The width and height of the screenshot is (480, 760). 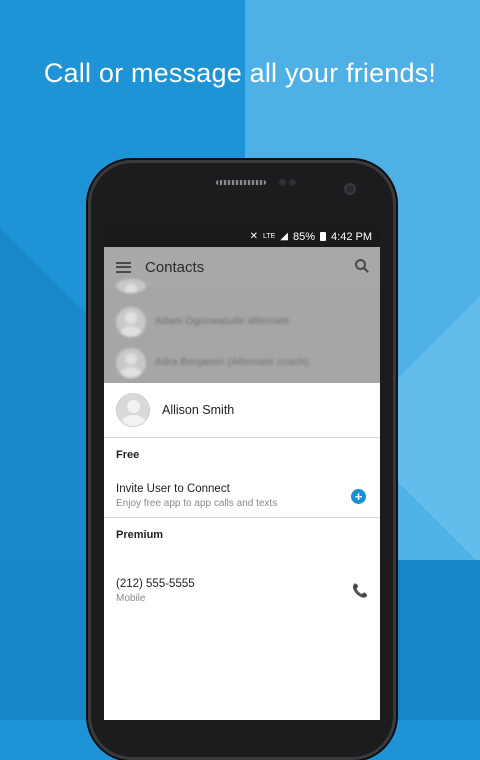 I want to click on list-item: Adam Ogunwalude alternate, so click(x=242, y=321).